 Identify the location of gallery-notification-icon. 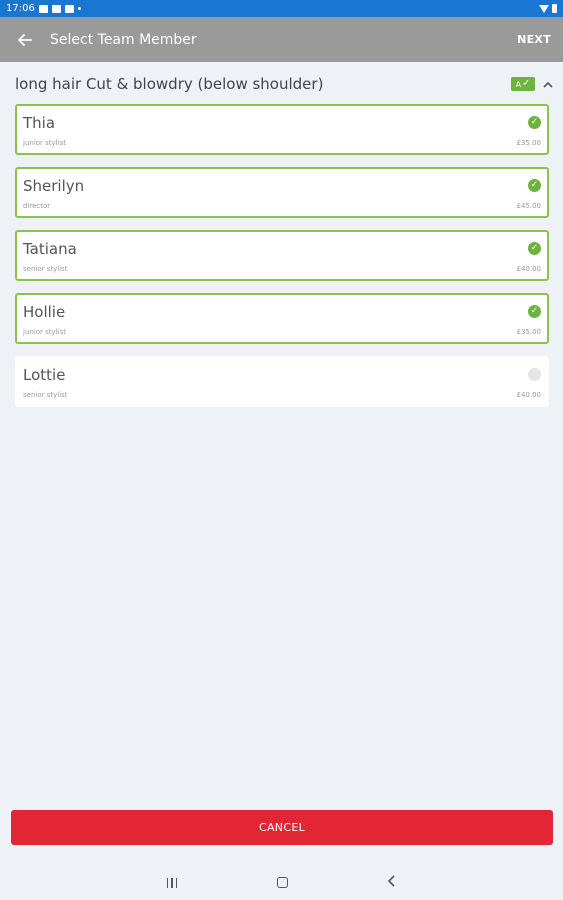
(43, 8).